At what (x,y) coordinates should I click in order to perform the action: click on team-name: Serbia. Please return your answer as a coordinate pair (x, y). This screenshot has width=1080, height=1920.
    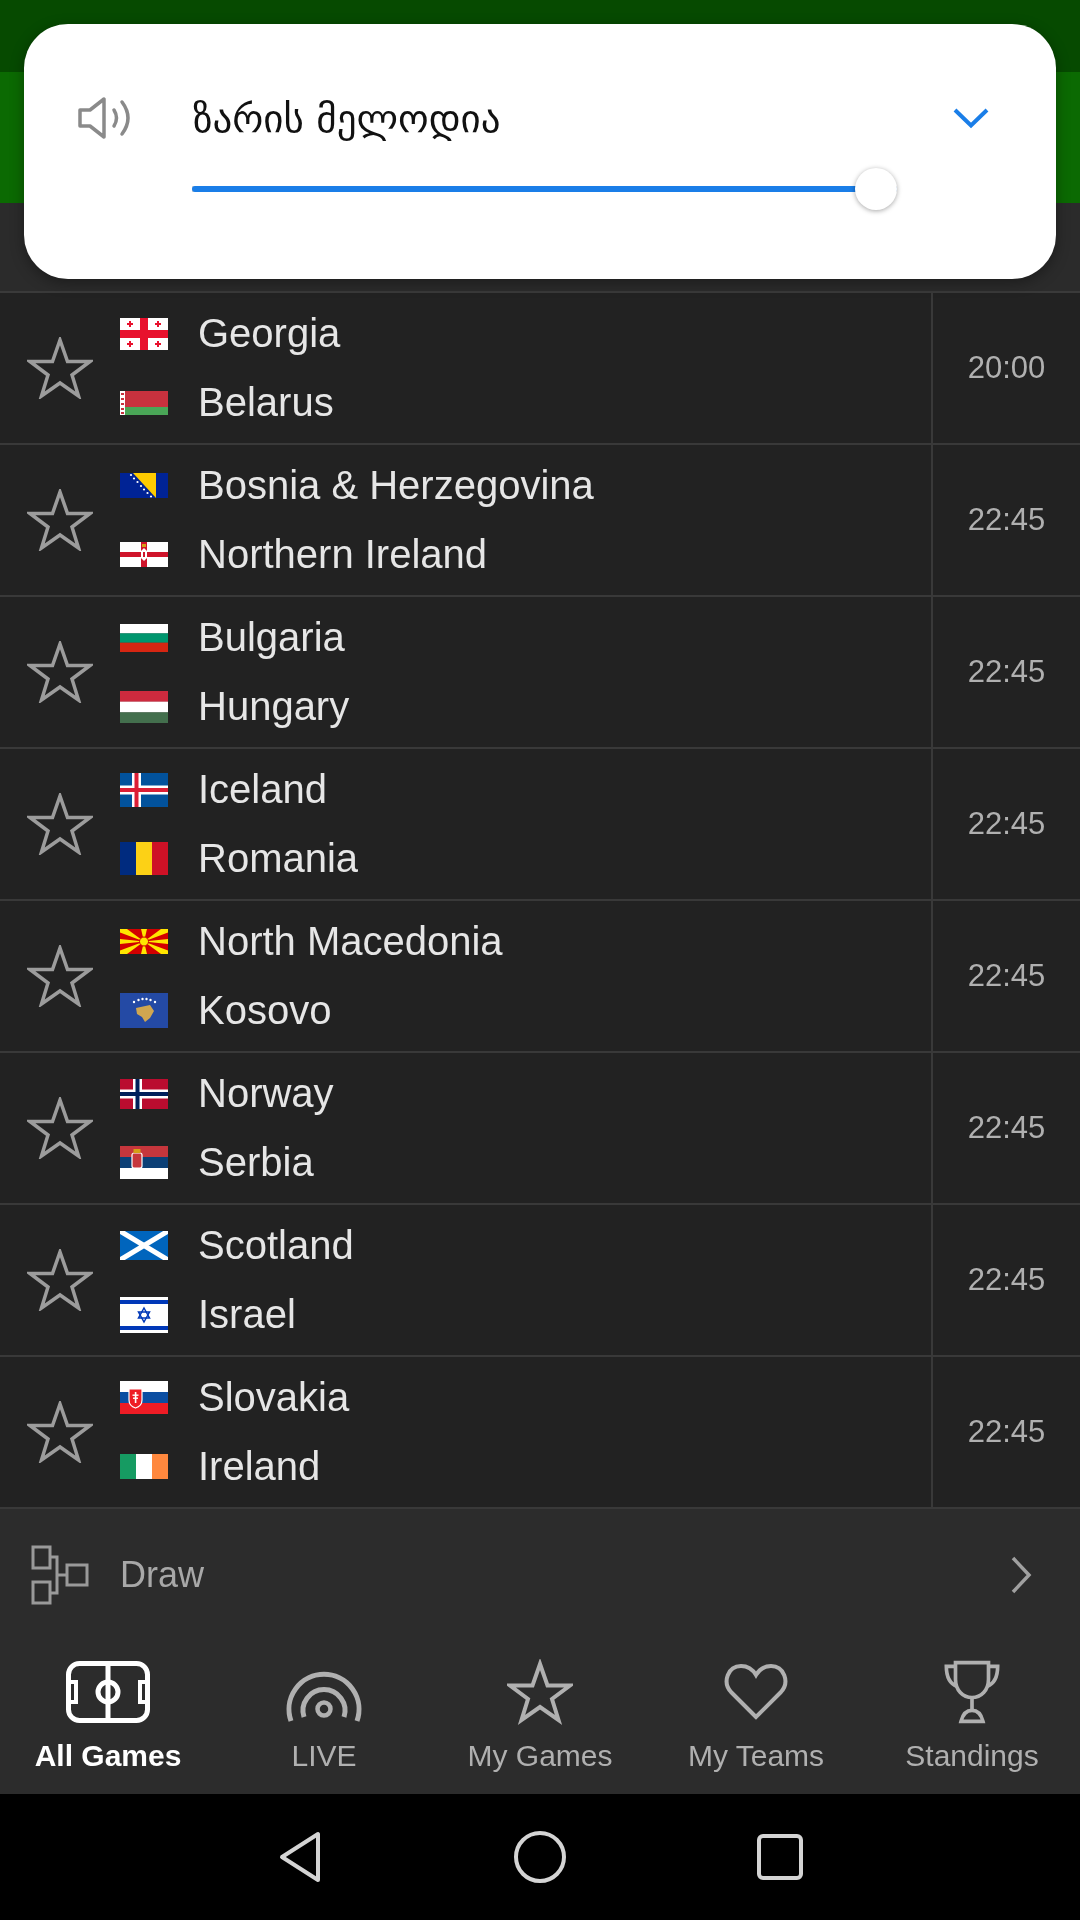
    Looking at the image, I should click on (256, 1162).